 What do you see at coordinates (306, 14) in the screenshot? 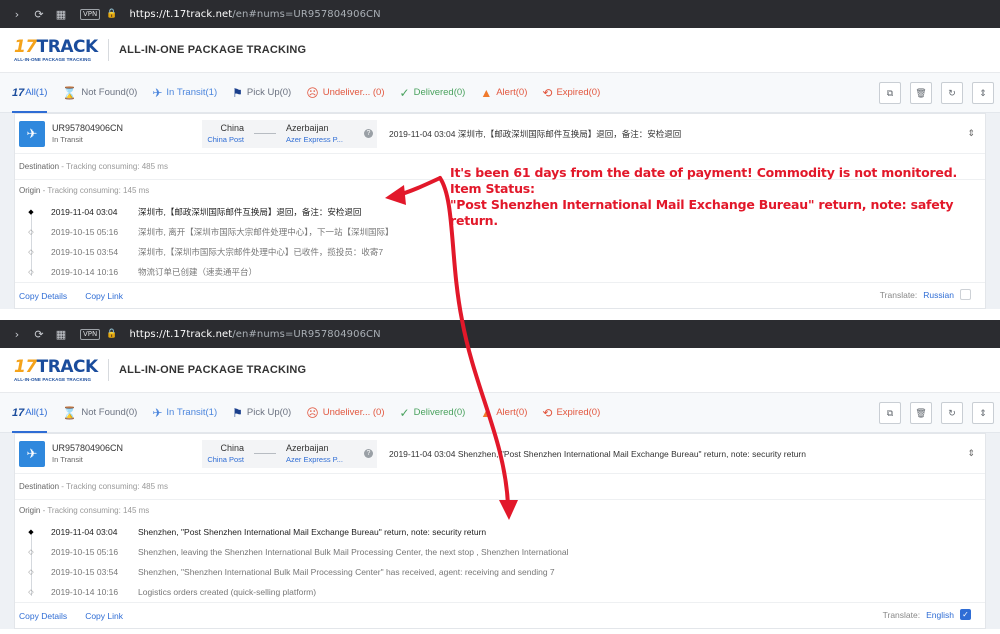
I see `url-path: /en#nums=UR957804906CN` at bounding box center [306, 14].